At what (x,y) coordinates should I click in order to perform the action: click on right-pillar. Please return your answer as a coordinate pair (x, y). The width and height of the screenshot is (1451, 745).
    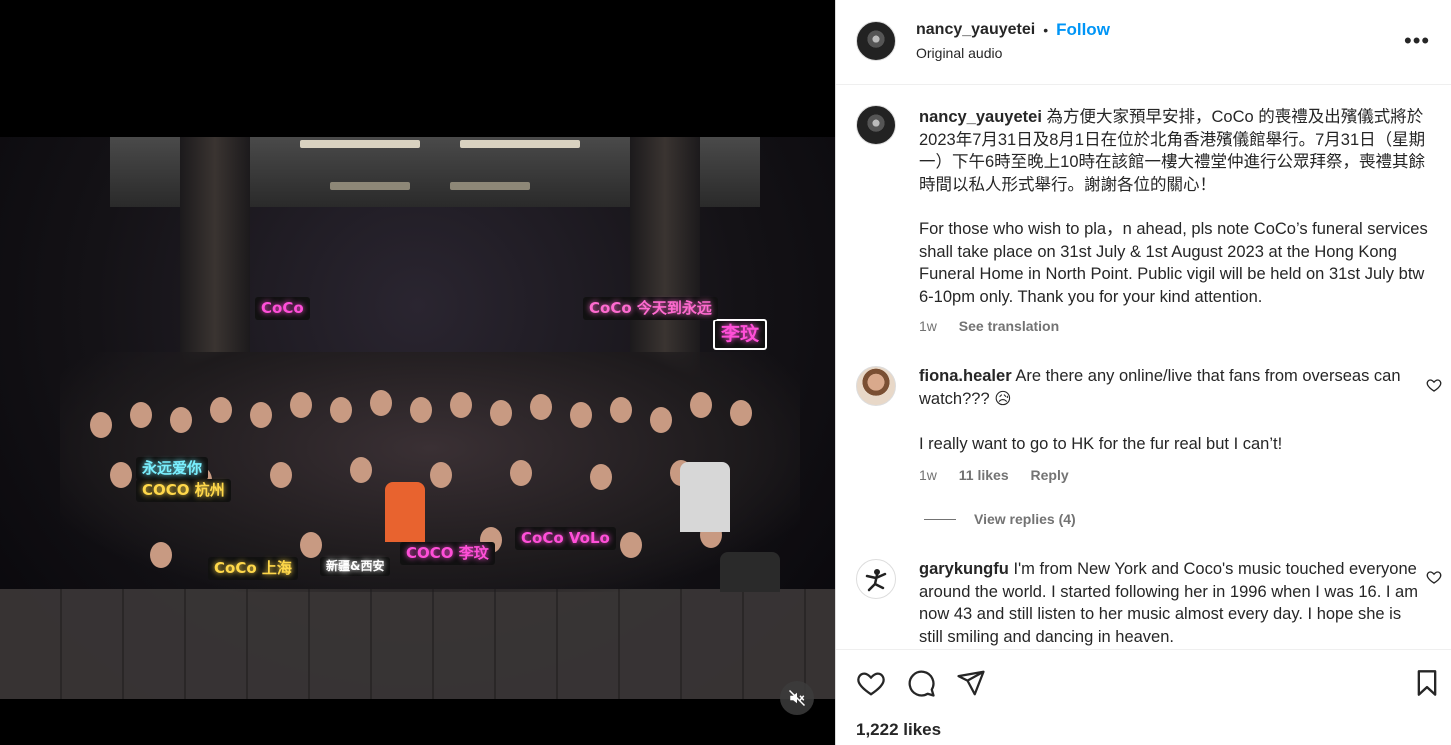
    Looking at the image, I should click on (665, 257).